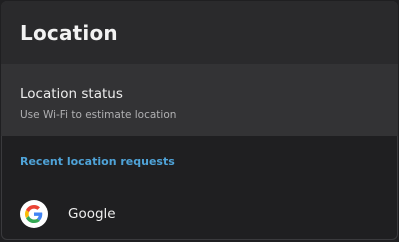 Image resolution: width=399 pixels, height=242 pixels. I want to click on page-title: Location, so click(69, 32).